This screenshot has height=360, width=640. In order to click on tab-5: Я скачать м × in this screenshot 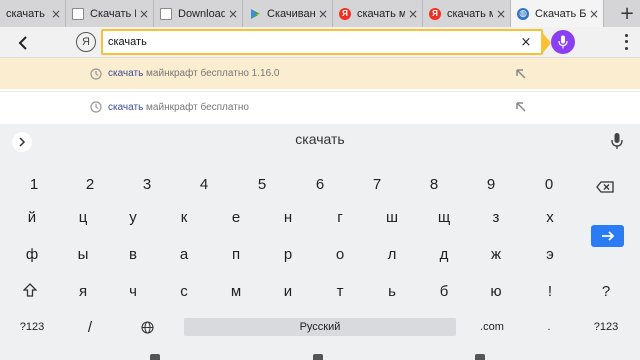, I will do `click(378, 13)`.